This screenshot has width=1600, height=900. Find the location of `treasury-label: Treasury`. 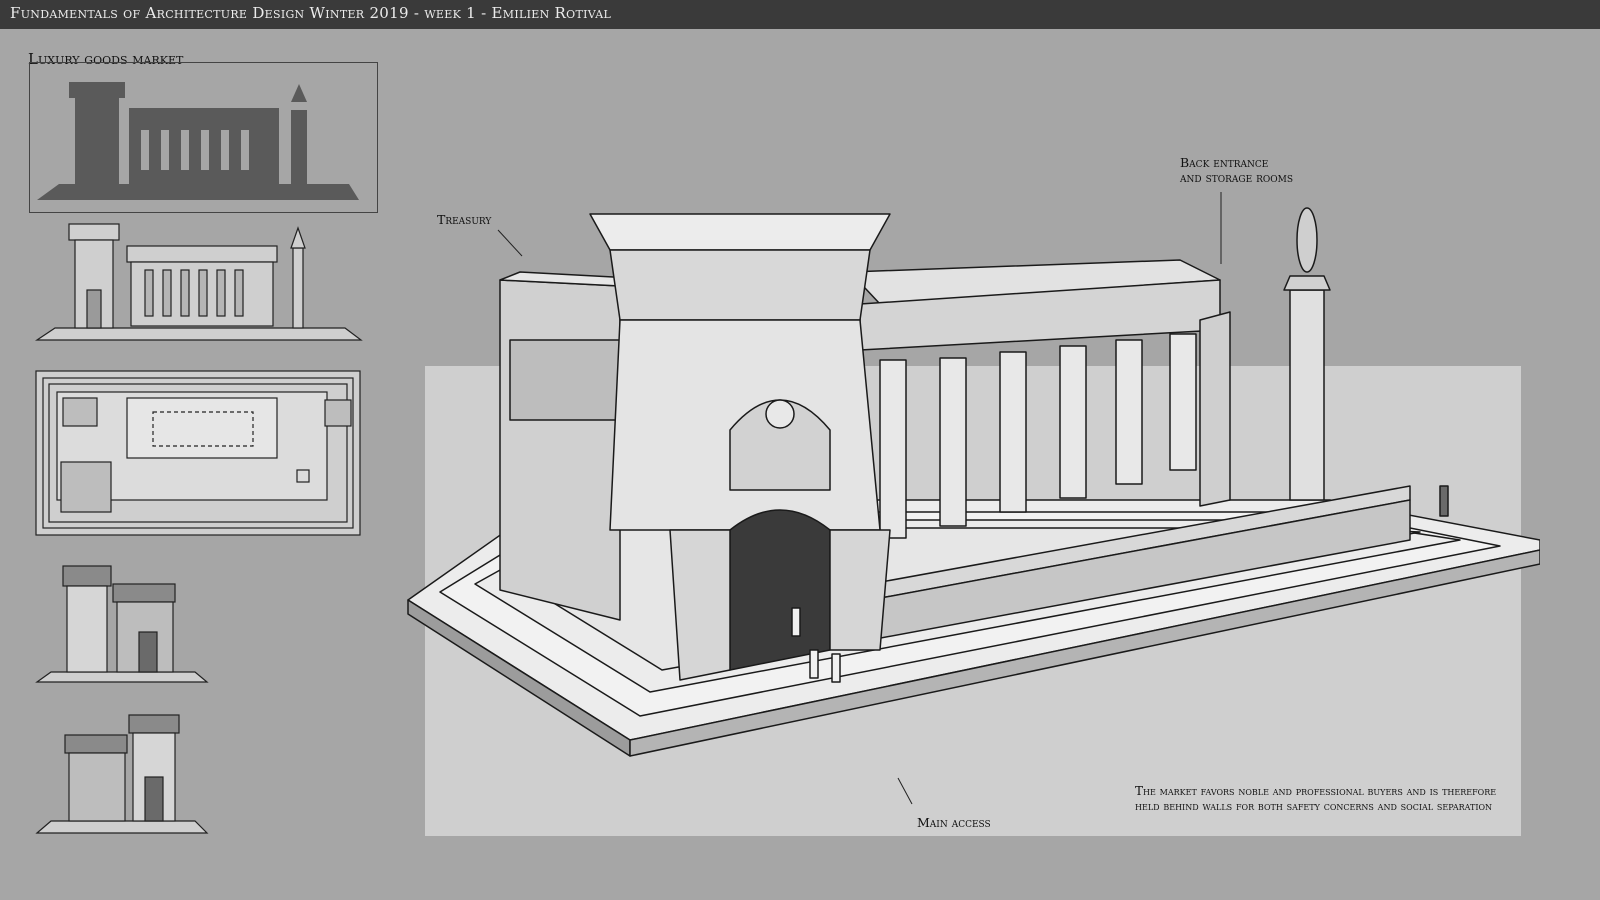

treasury-label: Treasury is located at coordinates (464, 219).